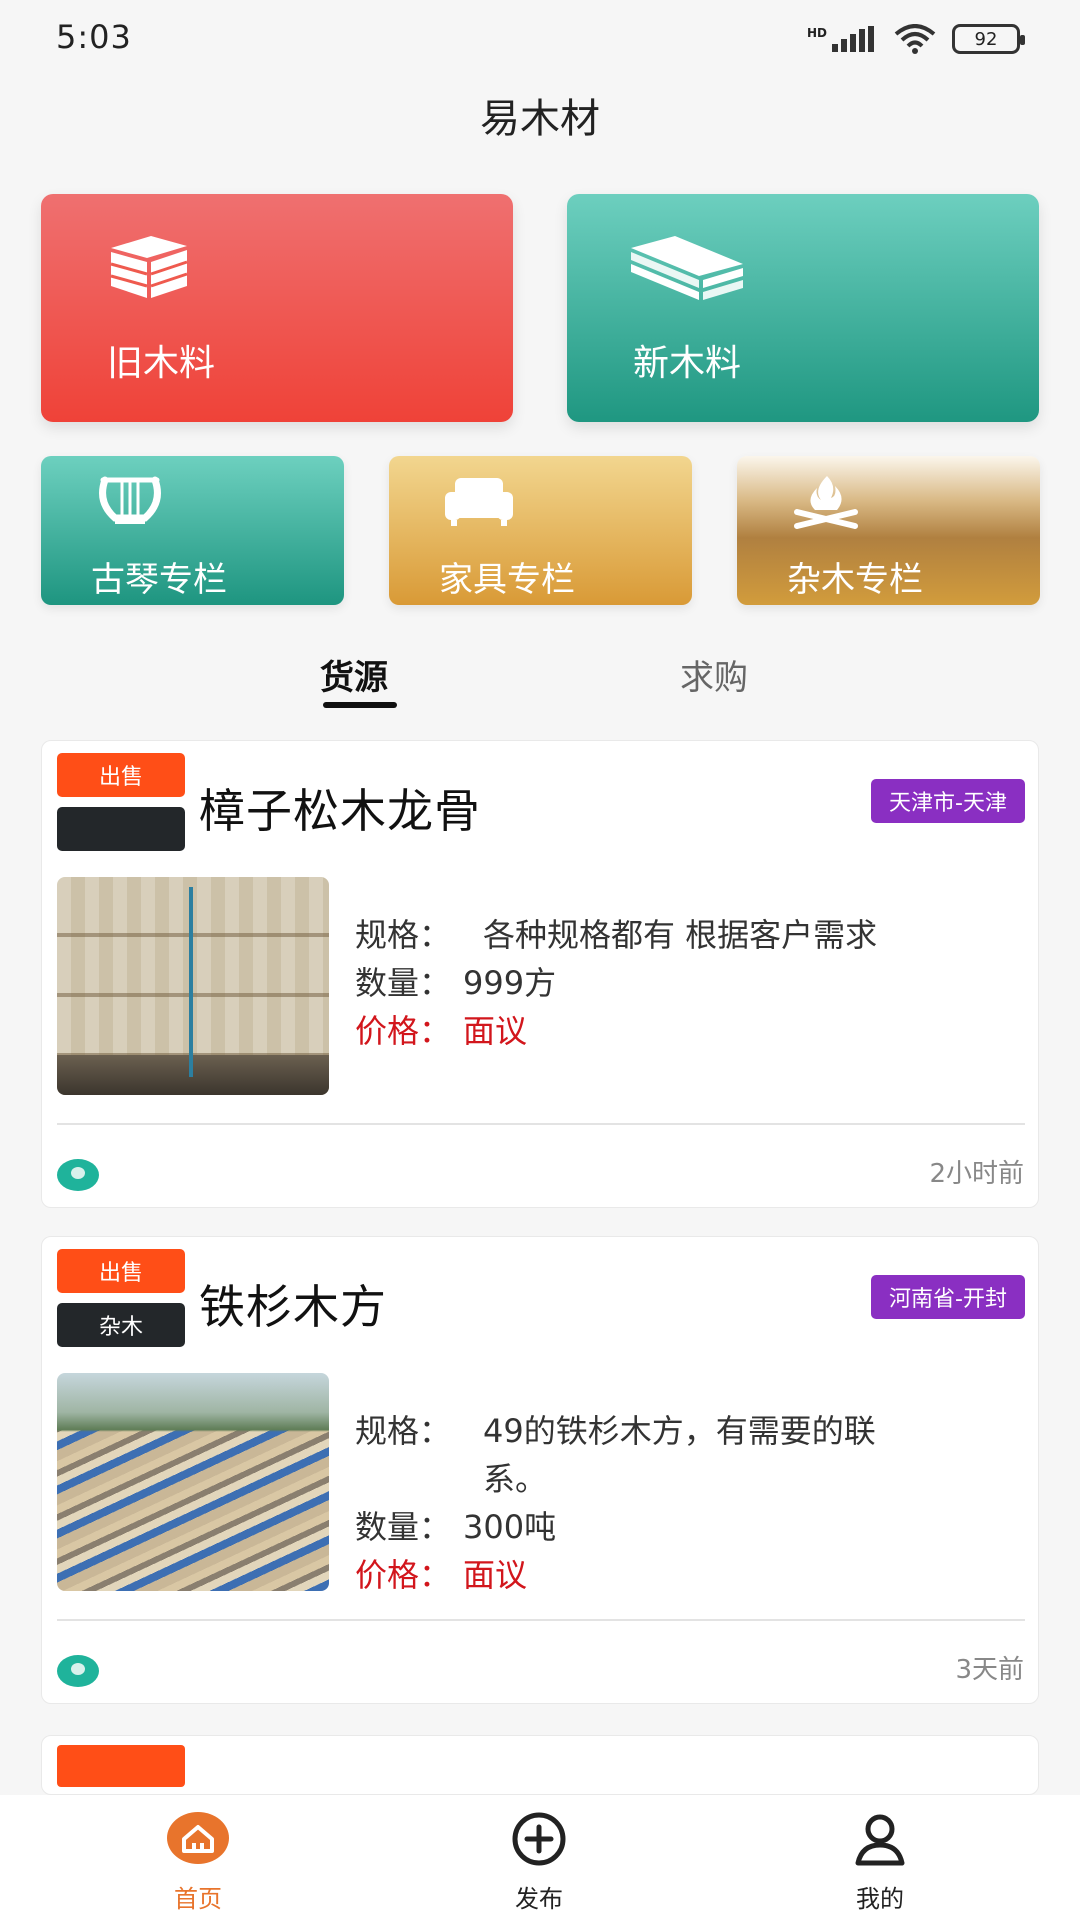 The width and height of the screenshot is (1080, 1920). What do you see at coordinates (507, 580) in the screenshot?
I see `section-furniture-label: 家具专栏` at bounding box center [507, 580].